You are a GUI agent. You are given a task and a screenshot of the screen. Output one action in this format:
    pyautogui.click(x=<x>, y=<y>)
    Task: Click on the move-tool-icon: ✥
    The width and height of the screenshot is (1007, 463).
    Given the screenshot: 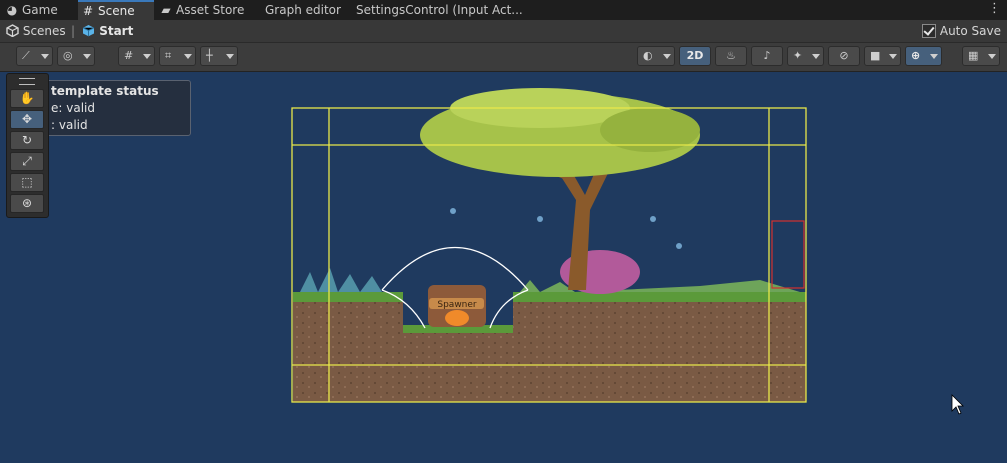 What is the action you would take?
    pyautogui.click(x=27, y=119)
    